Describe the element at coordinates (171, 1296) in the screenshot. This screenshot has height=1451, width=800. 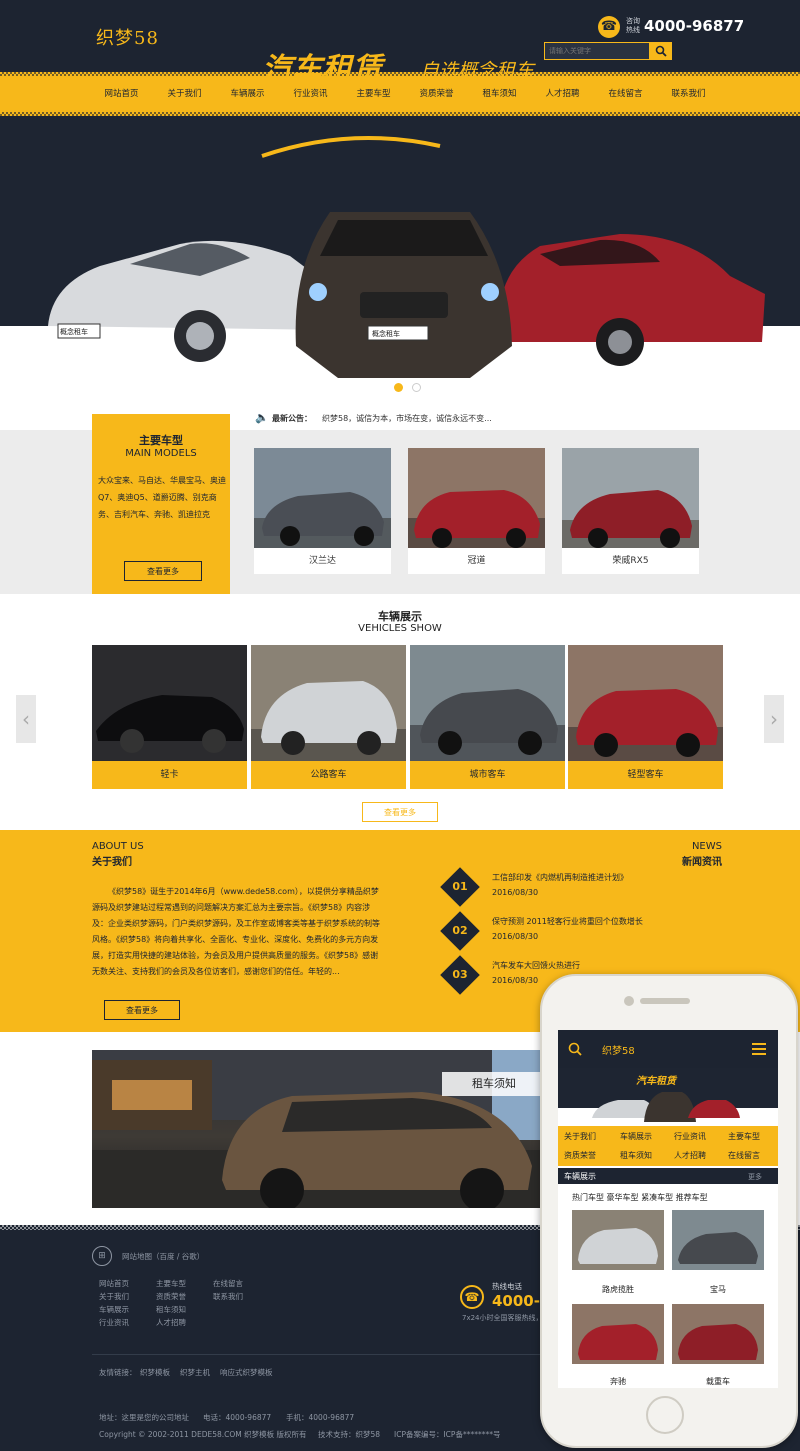
I see `footer-link: 资质荣誉` at that location.